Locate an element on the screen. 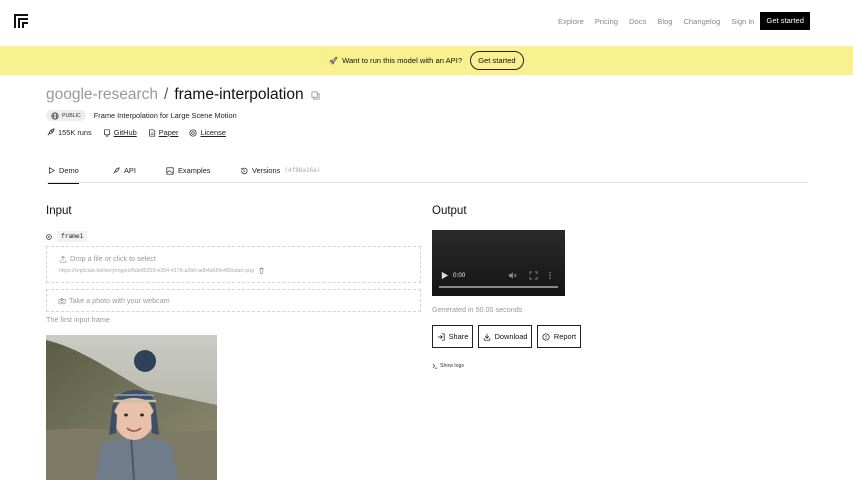 The width and height of the screenshot is (853, 480). paper-label: Paper is located at coordinates (168, 132).